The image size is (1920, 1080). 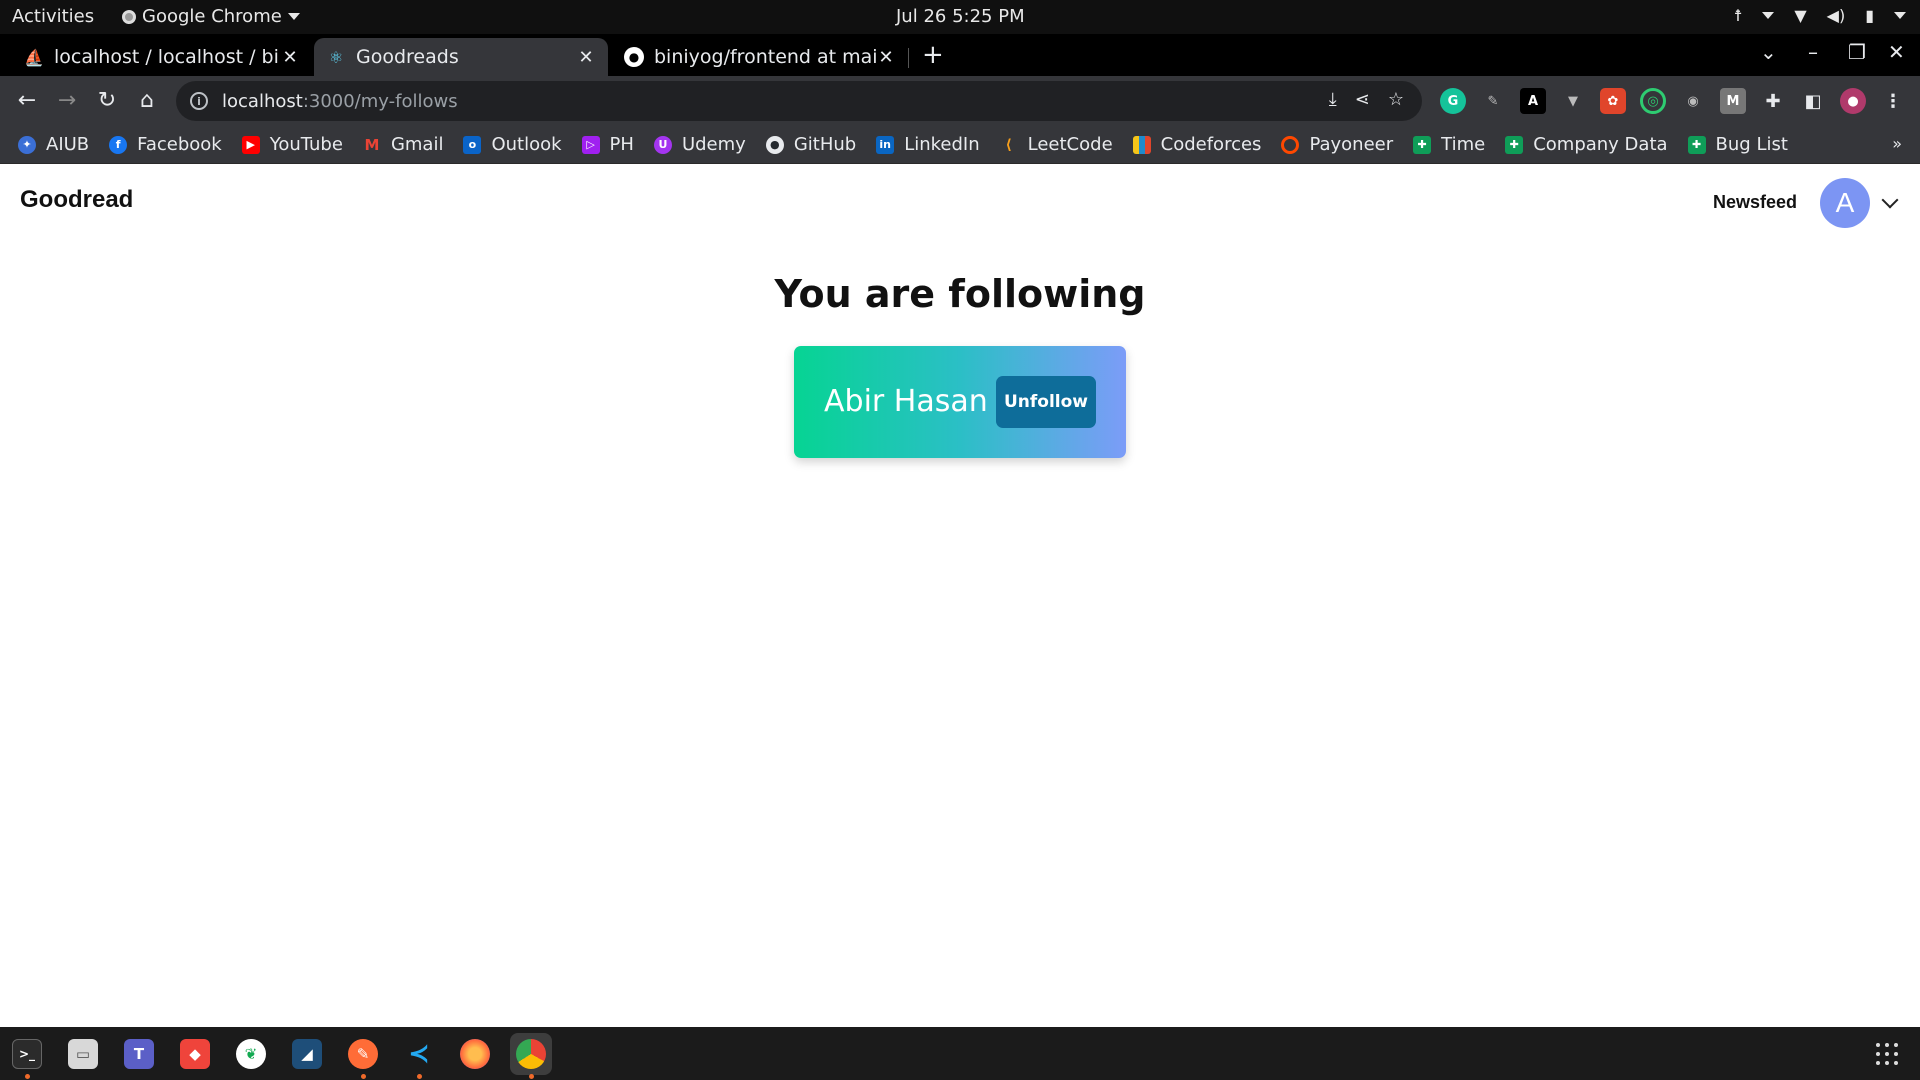 What do you see at coordinates (760, 57) in the screenshot?
I see `tab-github: ● biniyog/frontend at main ✕` at bounding box center [760, 57].